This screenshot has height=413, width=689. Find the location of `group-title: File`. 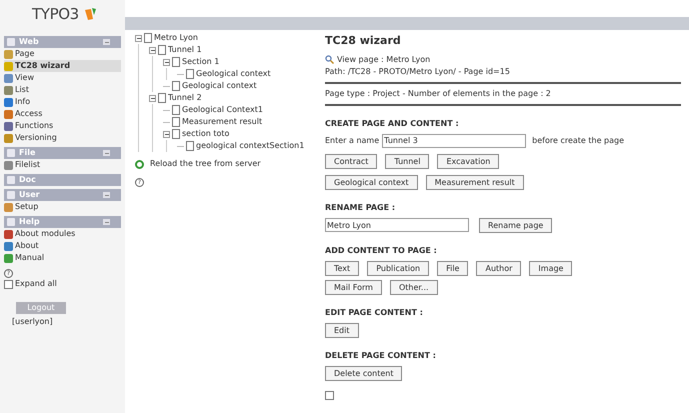

group-title: File is located at coordinates (27, 153).